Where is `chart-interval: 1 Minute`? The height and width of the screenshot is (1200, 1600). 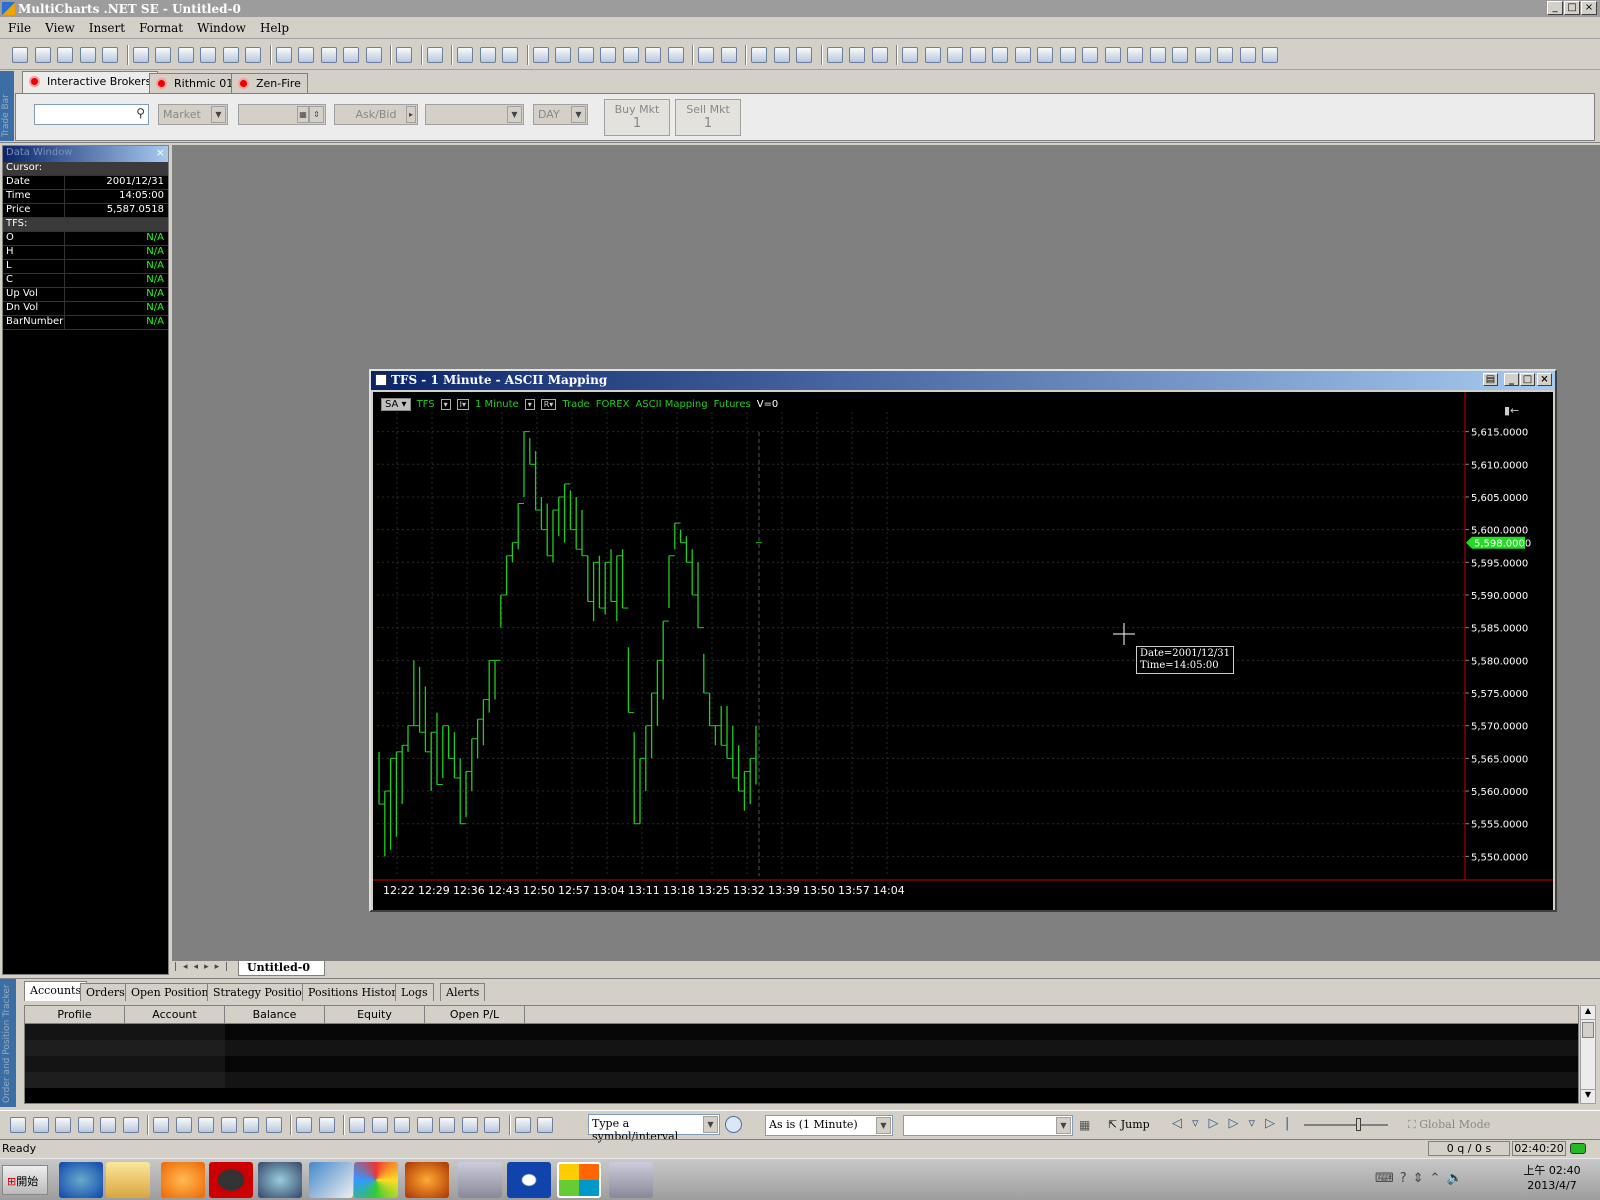
chart-interval: 1 Minute is located at coordinates (497, 404).